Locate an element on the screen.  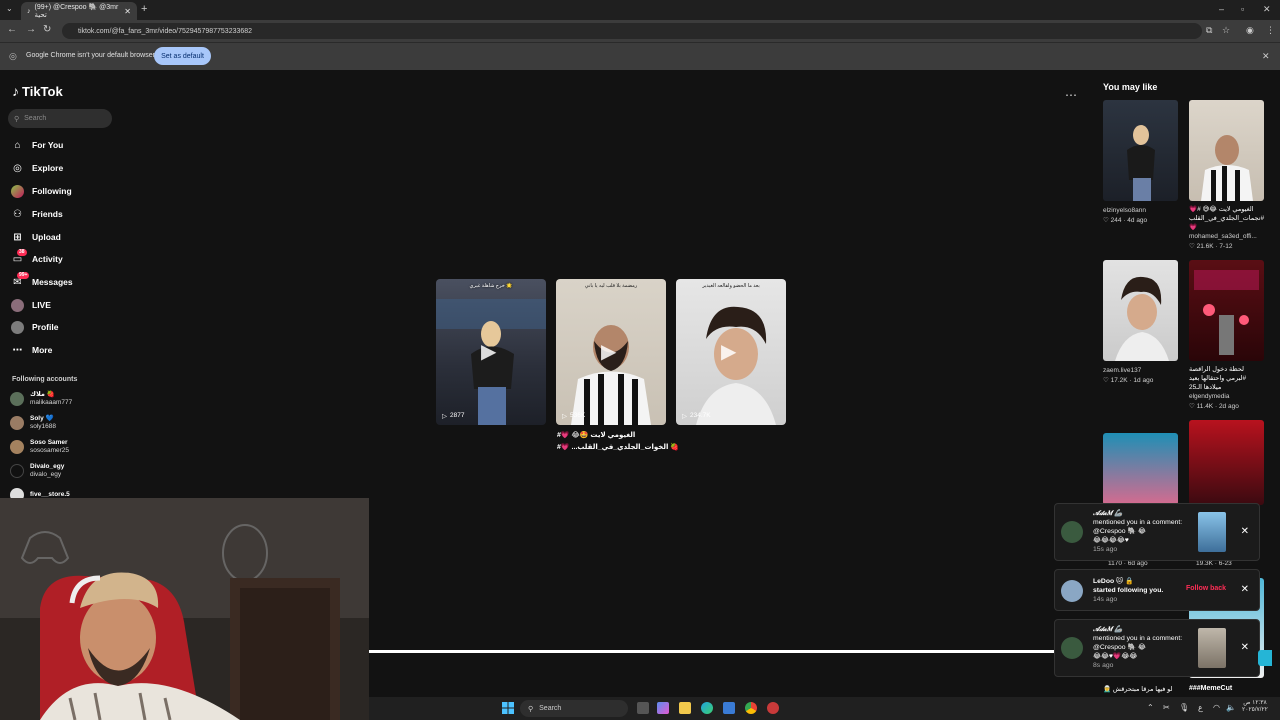
set-default-button: Set as default is located at coordinates (182, 56).